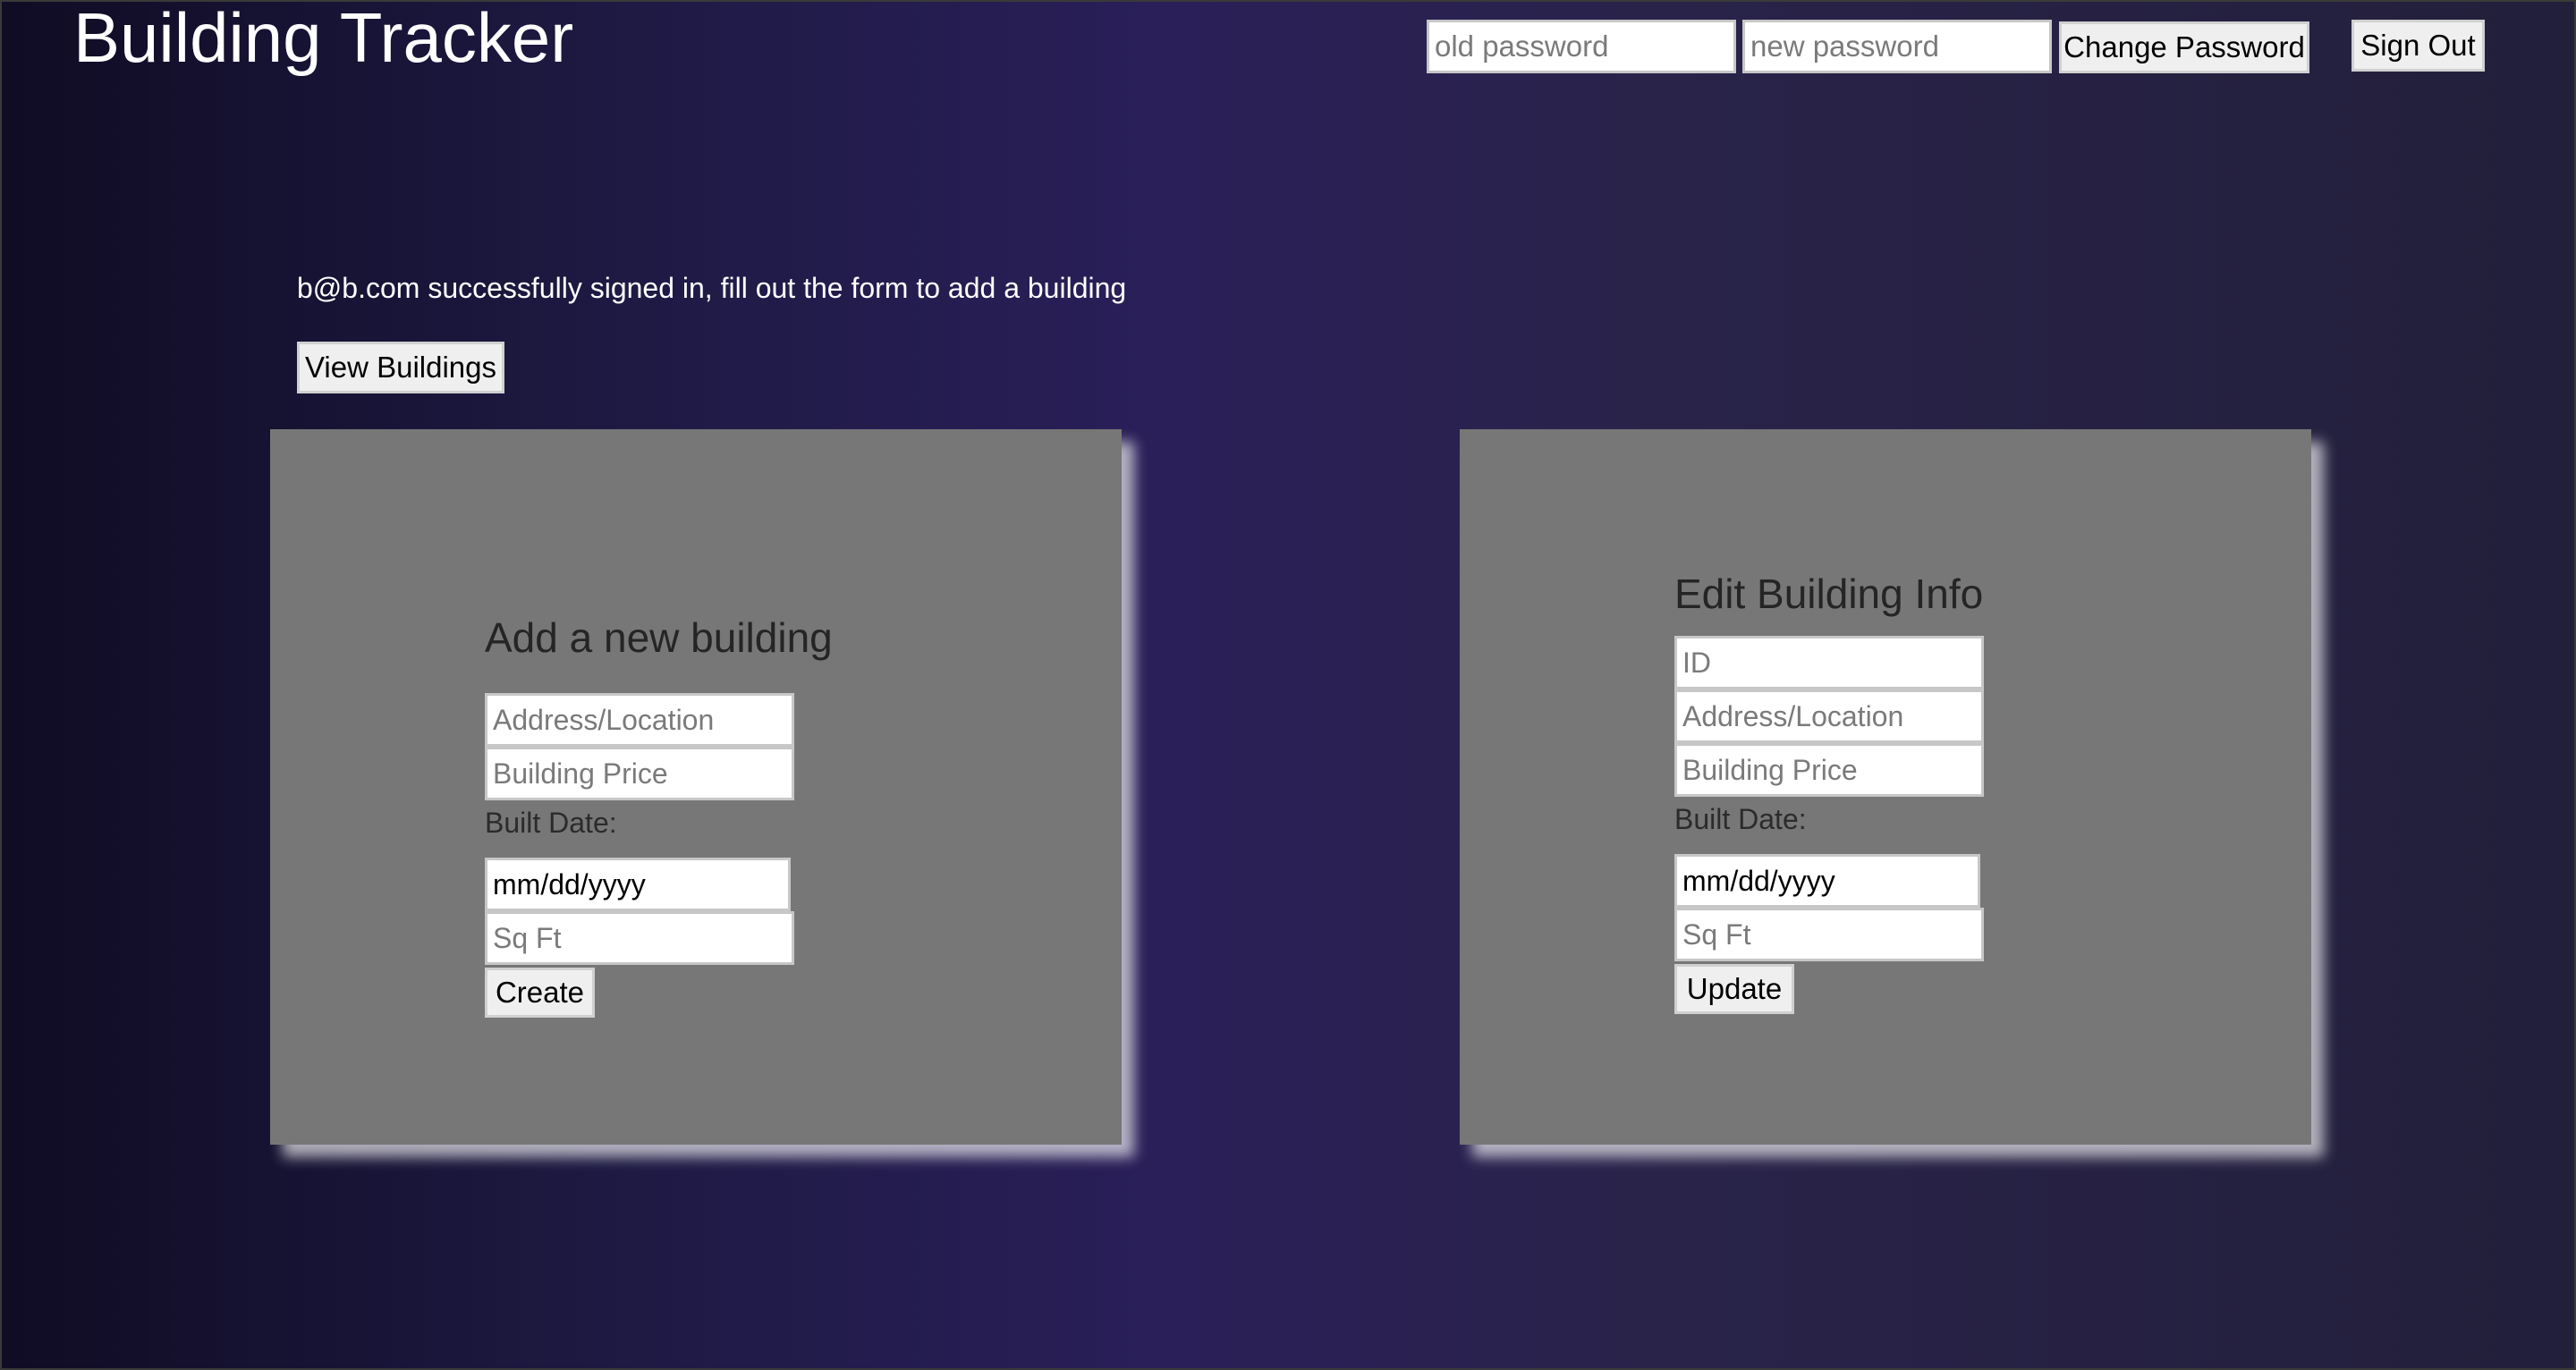 This screenshot has width=2576, height=1370. Describe the element at coordinates (1829, 716) in the screenshot. I see `edit-address-input` at that location.